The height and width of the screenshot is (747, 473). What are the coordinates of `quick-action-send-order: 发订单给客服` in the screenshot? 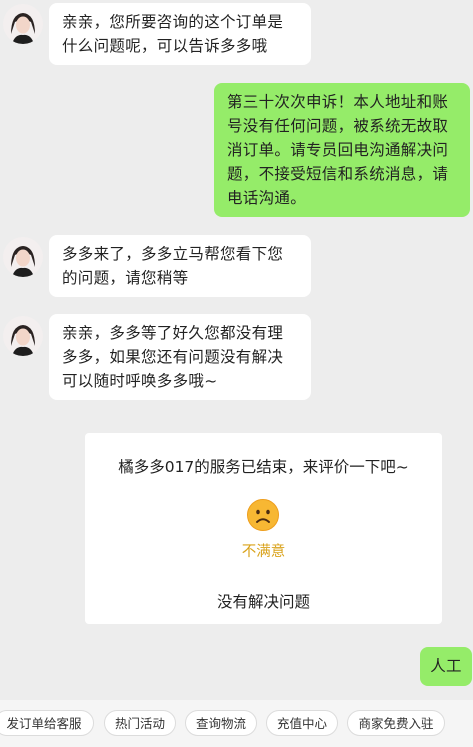 It's located at (47, 723).